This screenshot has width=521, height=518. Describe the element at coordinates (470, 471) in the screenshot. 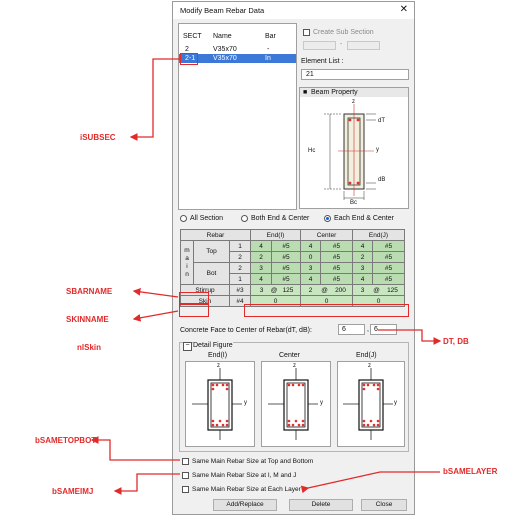

I see `annotation-bsamelayer: bSAMELAYER` at that location.